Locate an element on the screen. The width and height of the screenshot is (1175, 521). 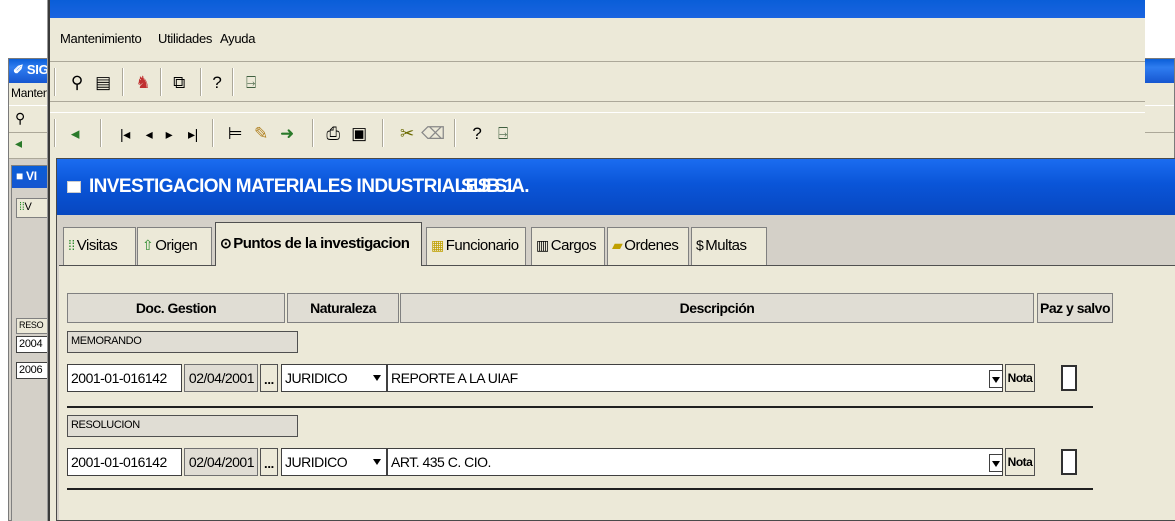
tab-visitas: ⁞⁞ Visitas is located at coordinates (99, 246).